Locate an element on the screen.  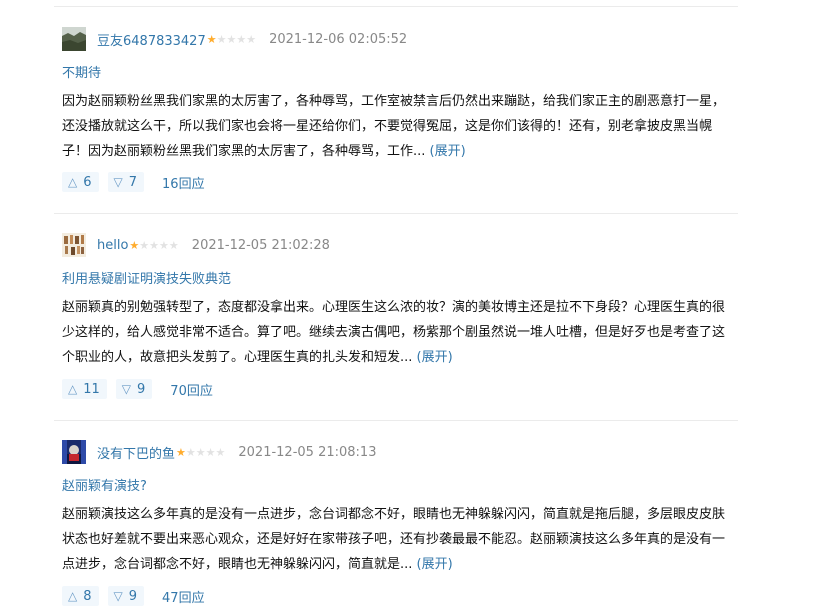
review-header: 豆友6487833427 ★ ★ ★ ★ ★ 2021-12-06 02:05:52 is located at coordinates (234, 39).